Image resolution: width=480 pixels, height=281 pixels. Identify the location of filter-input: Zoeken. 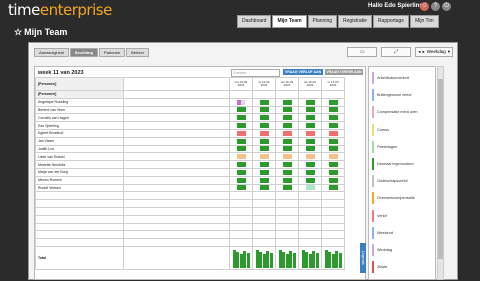
(255, 73).